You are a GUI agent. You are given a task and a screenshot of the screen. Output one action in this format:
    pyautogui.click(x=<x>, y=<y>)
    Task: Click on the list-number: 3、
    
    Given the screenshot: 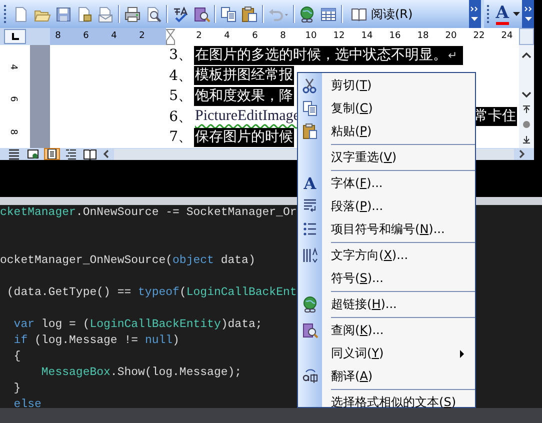 What is the action you would take?
    pyautogui.click(x=180, y=56)
    